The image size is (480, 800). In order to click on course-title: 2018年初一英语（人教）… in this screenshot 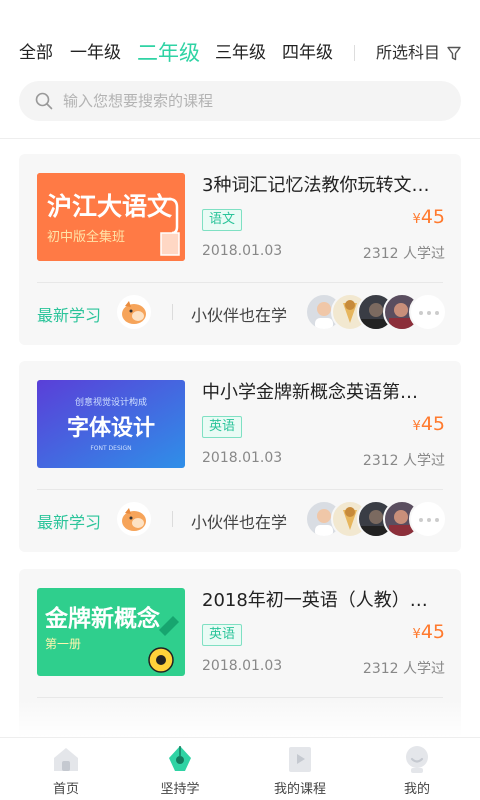, I will do `click(325, 601)`.